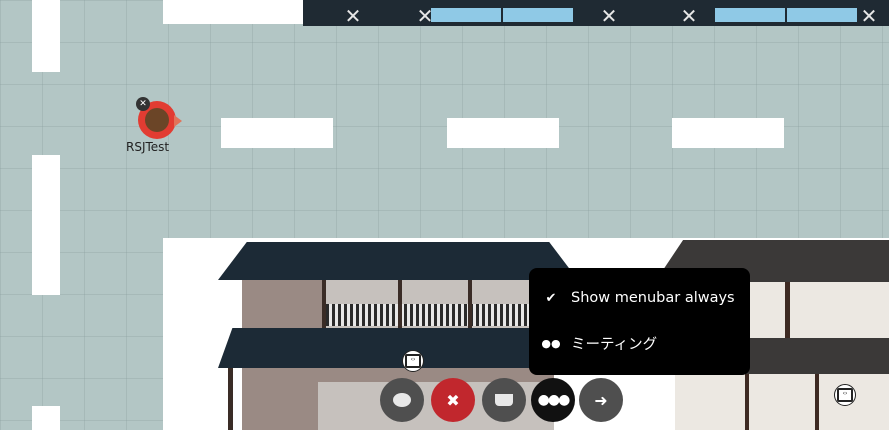 The height and width of the screenshot is (430, 889). Describe the element at coordinates (551, 343) in the screenshot. I see `users-icon: ●●` at that location.